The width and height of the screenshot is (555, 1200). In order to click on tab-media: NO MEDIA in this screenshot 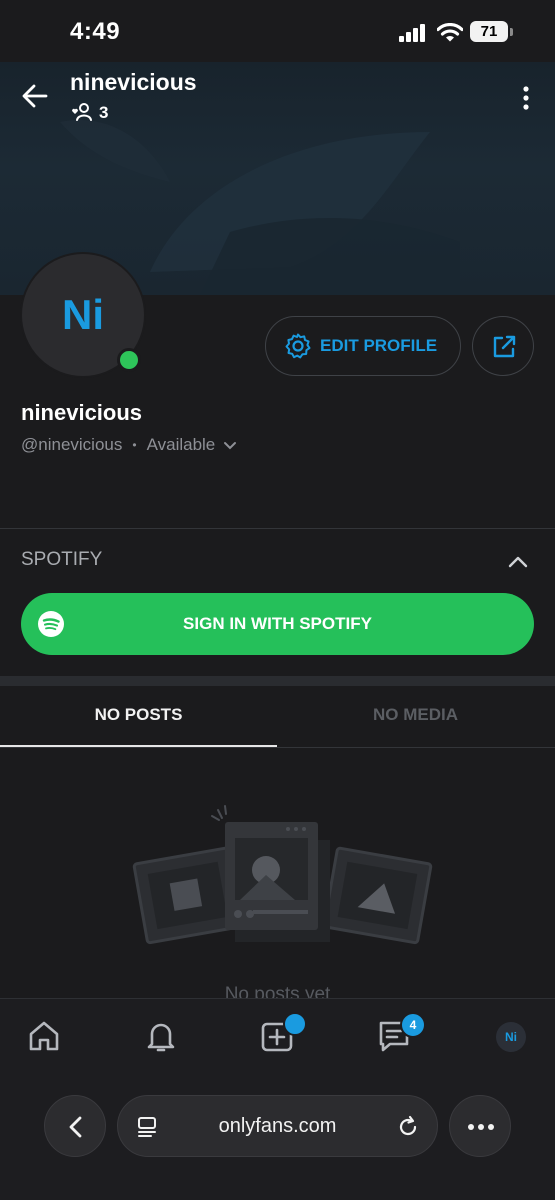, I will do `click(415, 715)`.